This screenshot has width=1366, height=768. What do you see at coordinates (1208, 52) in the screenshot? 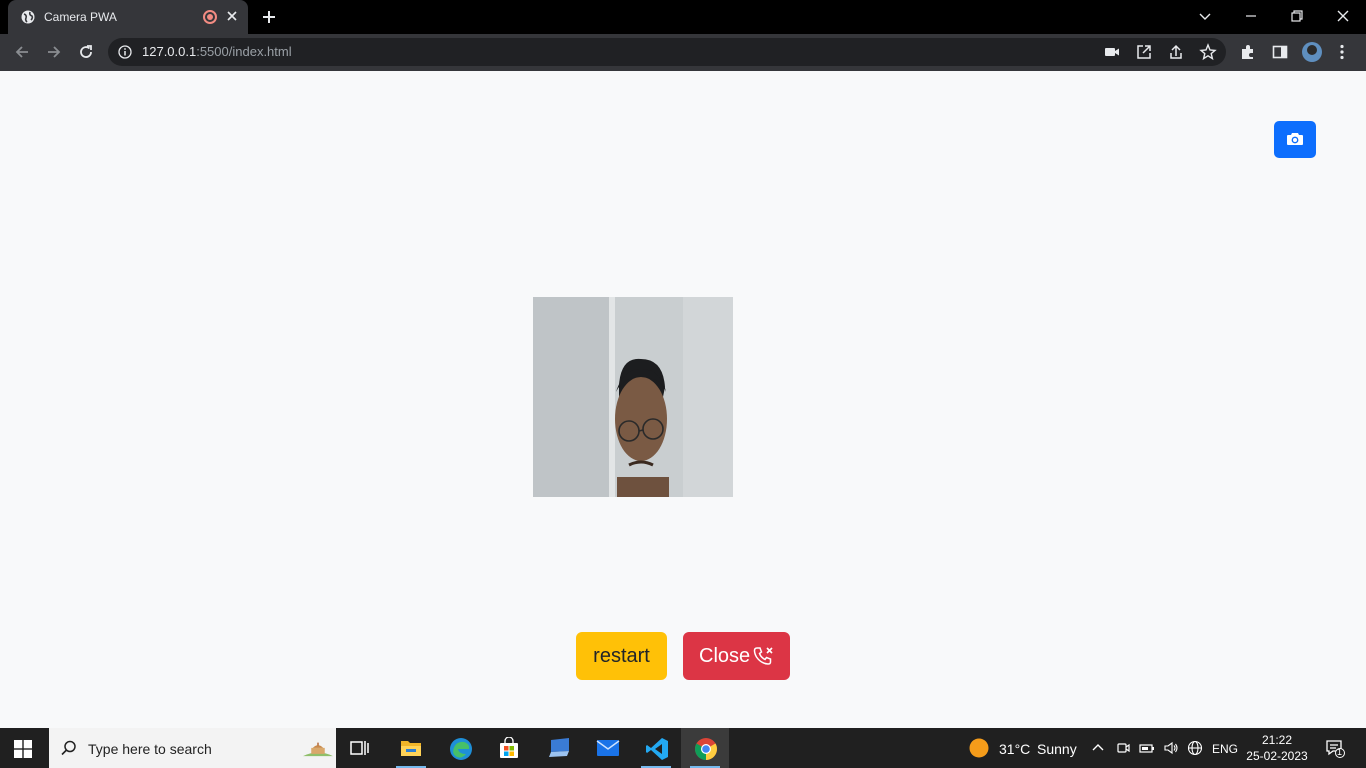
I see `bookmark-star-icon` at bounding box center [1208, 52].